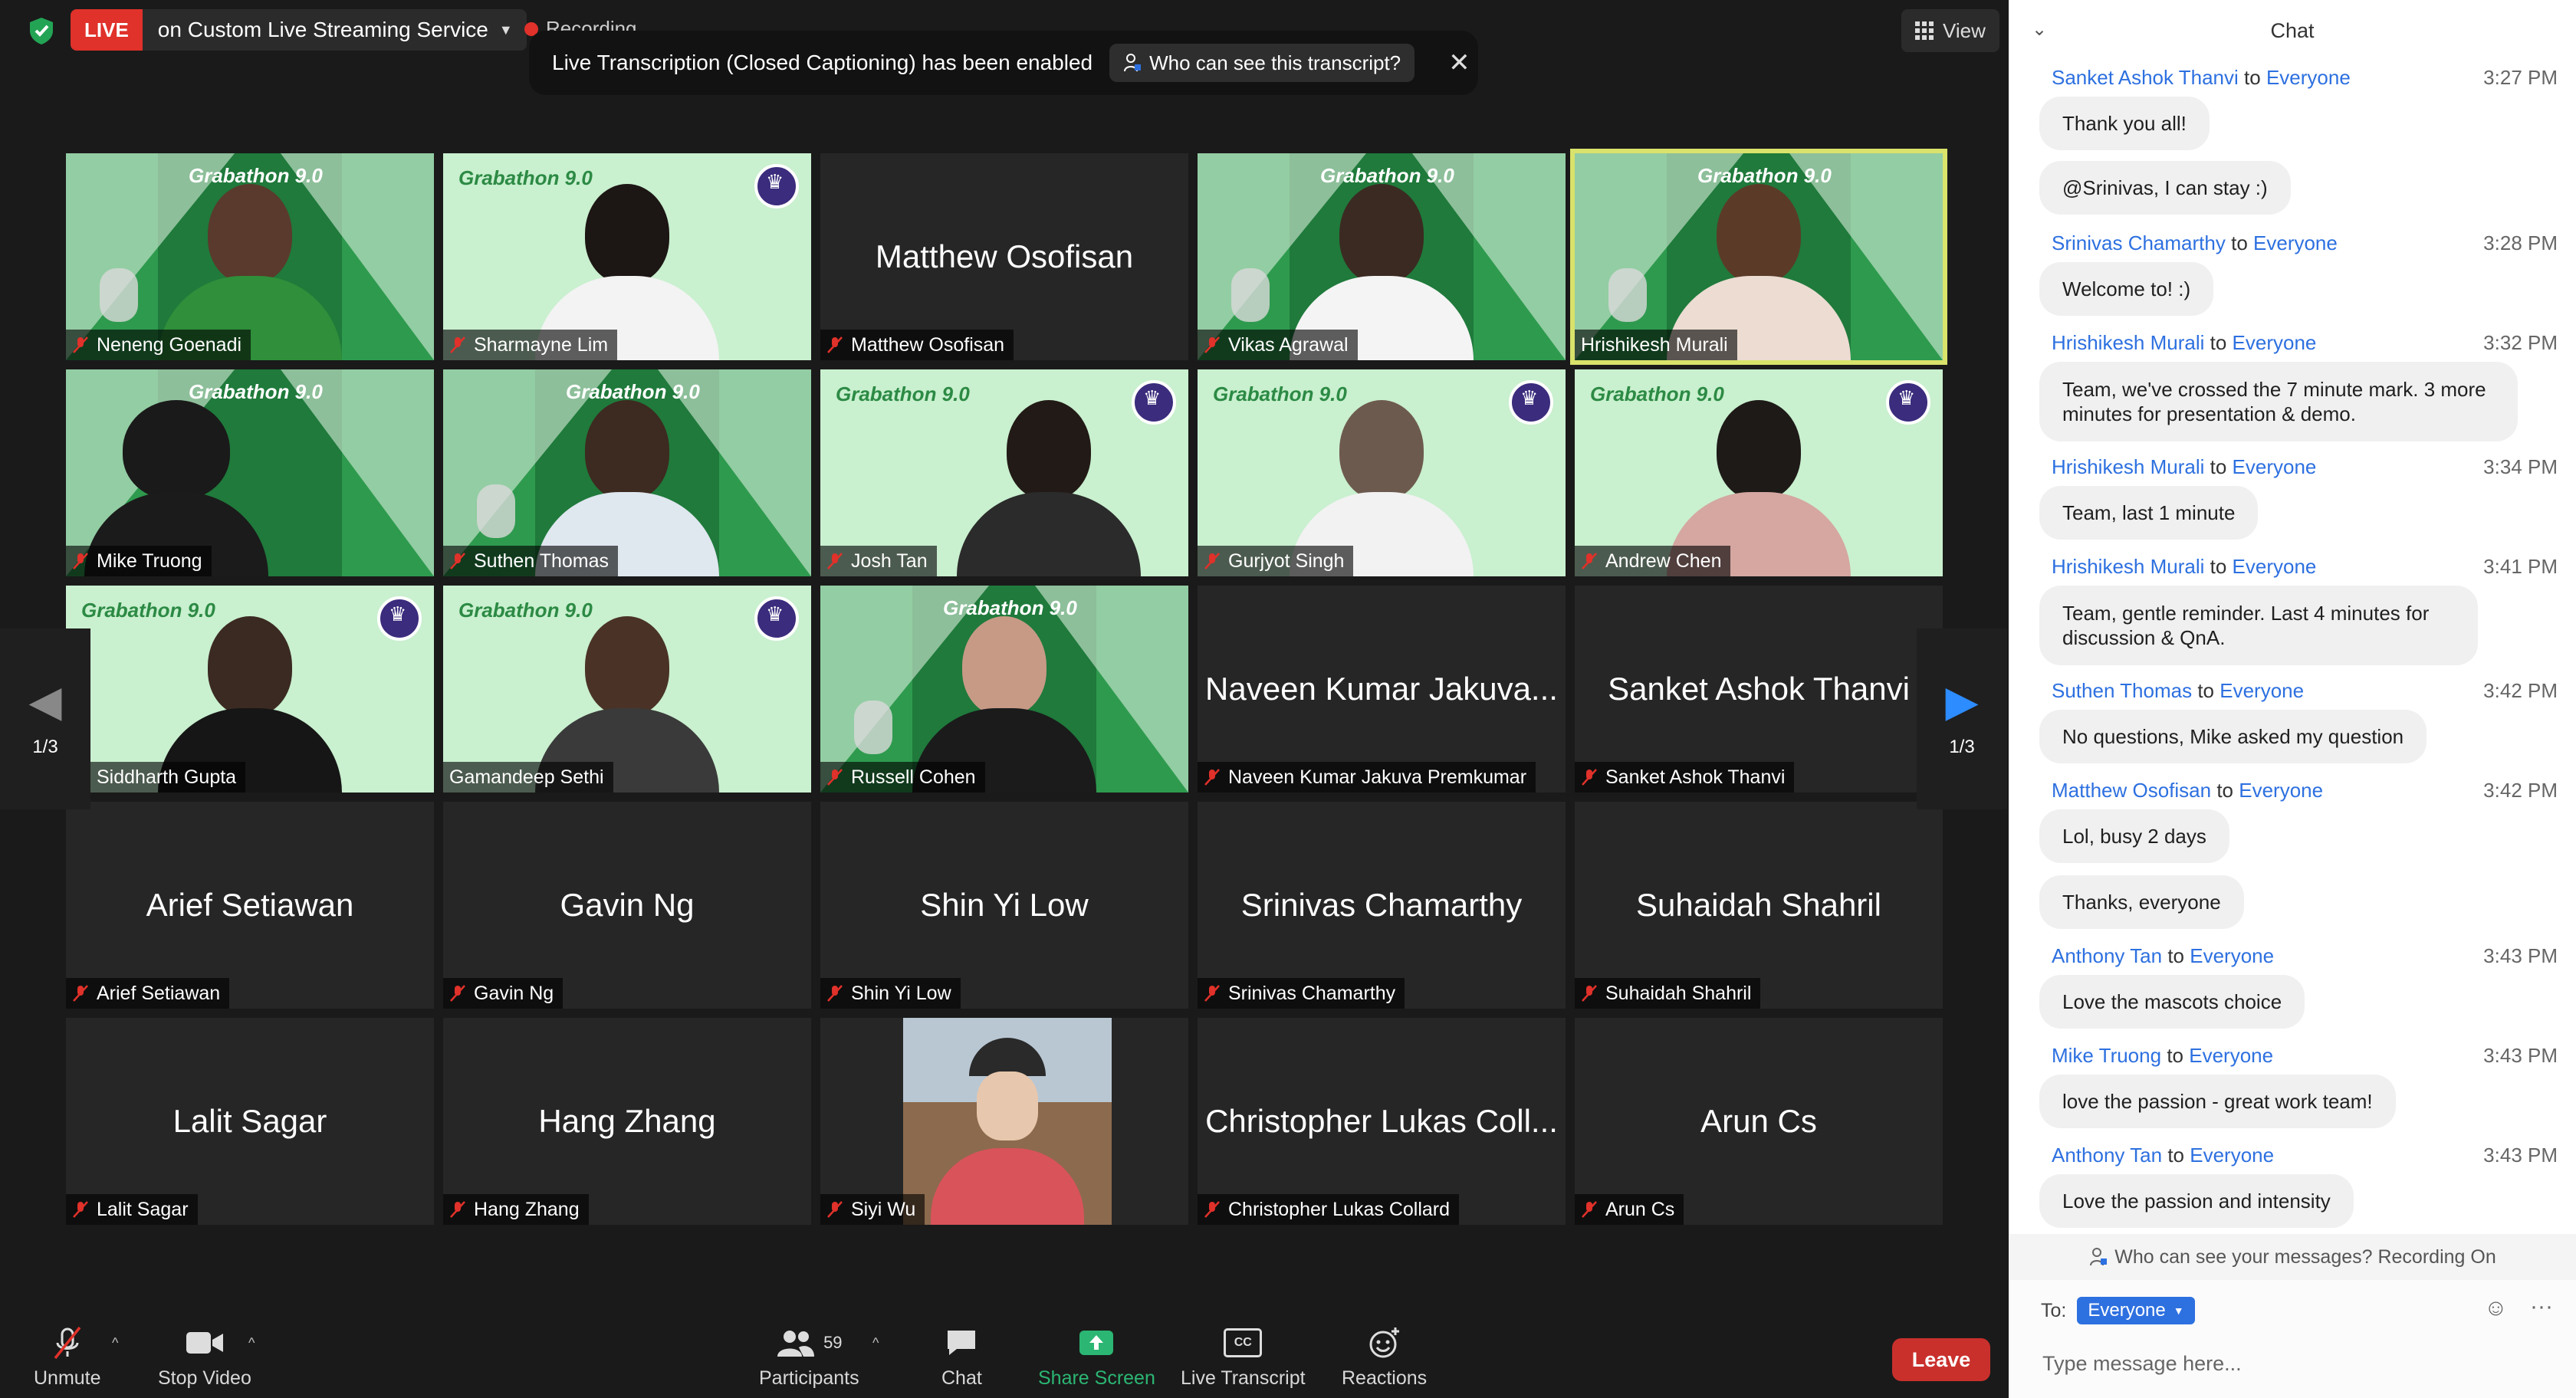 Image resolution: width=2576 pixels, height=1398 pixels. Describe the element at coordinates (1653, 561) in the screenshot. I see `participant-name-label: Andrew Chen` at that location.